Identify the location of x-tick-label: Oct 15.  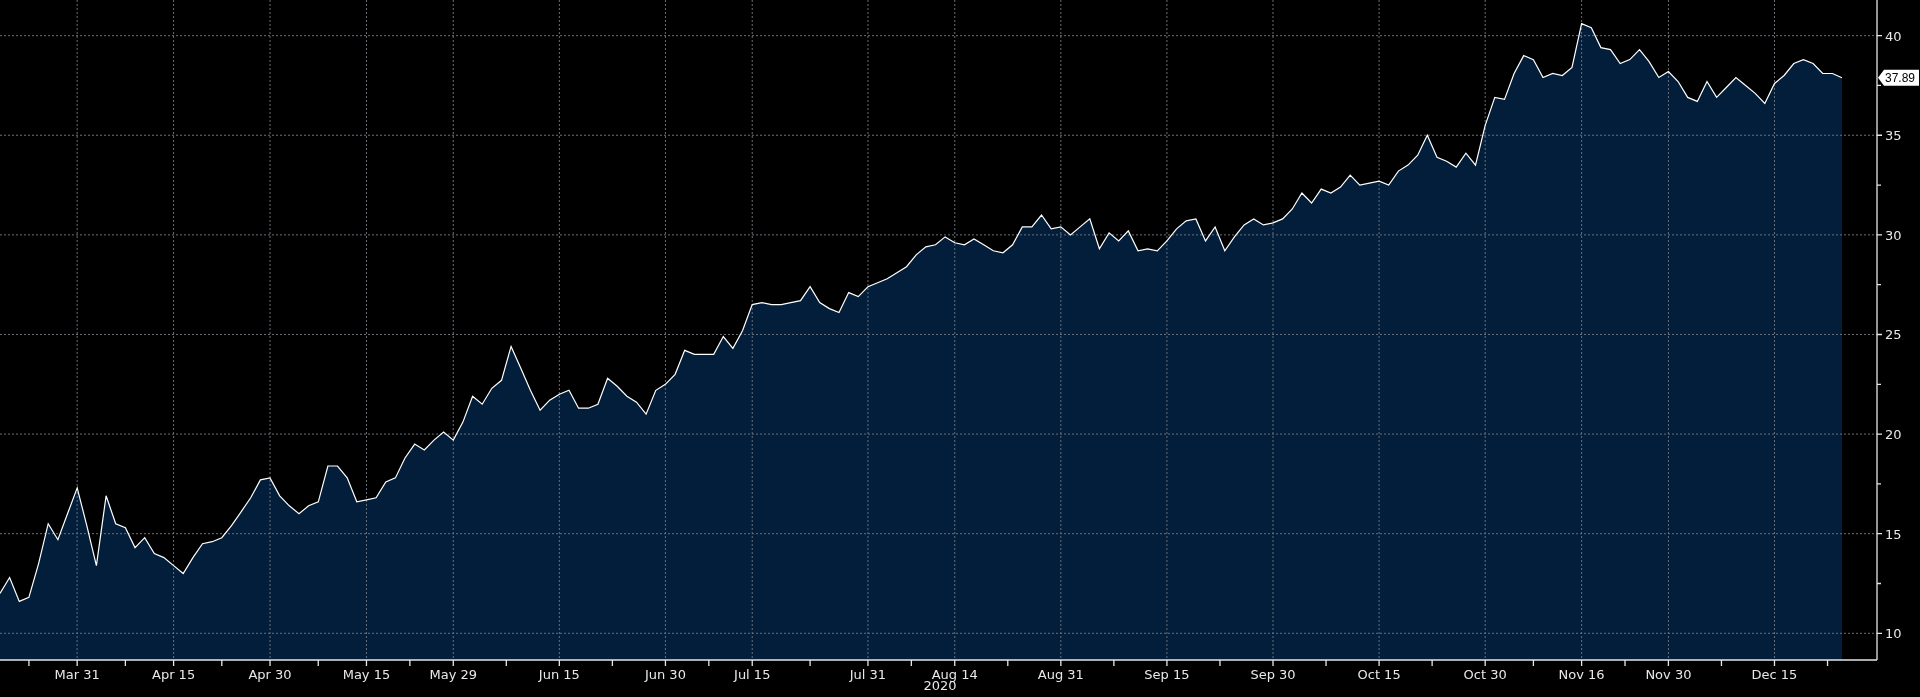
(1379, 674).